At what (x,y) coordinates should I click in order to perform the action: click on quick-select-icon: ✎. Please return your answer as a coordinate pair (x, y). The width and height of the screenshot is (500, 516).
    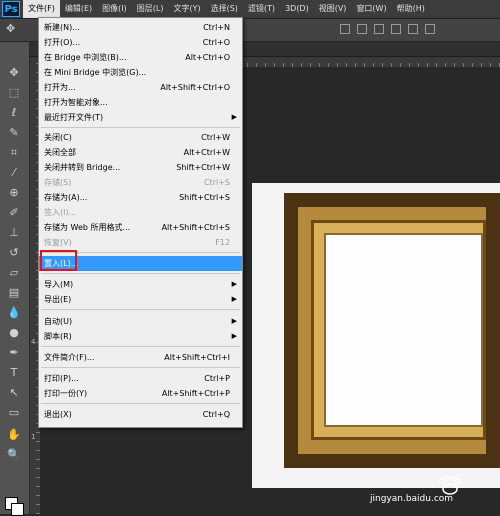
    Looking at the image, I should click on (14, 133).